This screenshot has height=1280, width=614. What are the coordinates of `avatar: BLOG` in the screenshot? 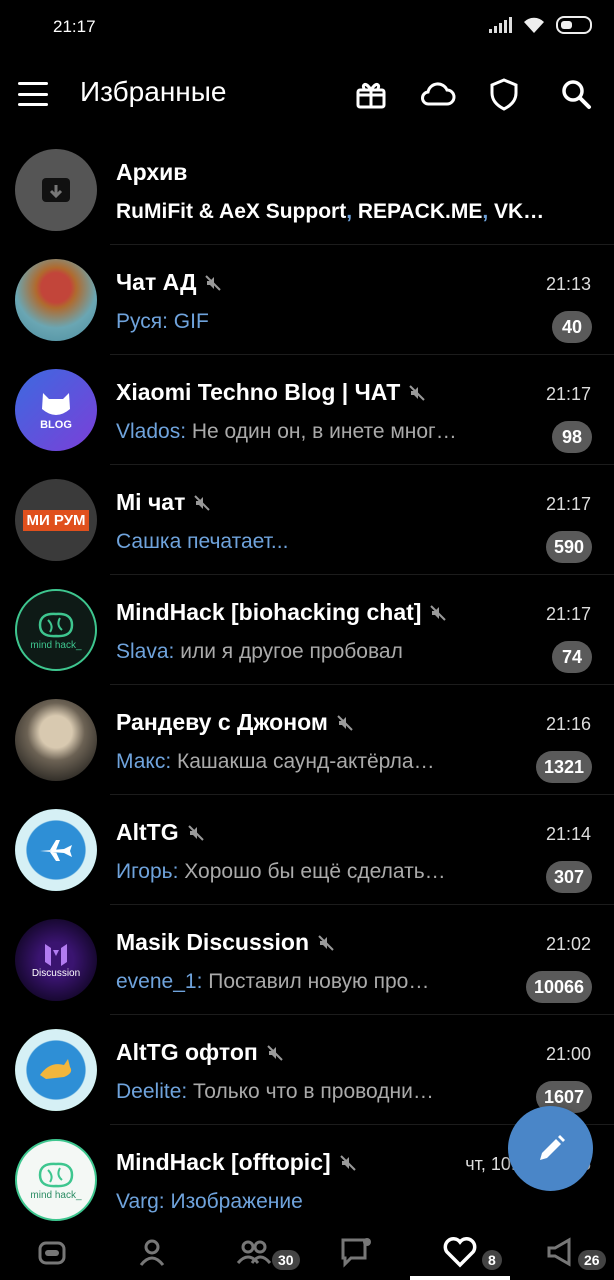 It's located at (56, 410).